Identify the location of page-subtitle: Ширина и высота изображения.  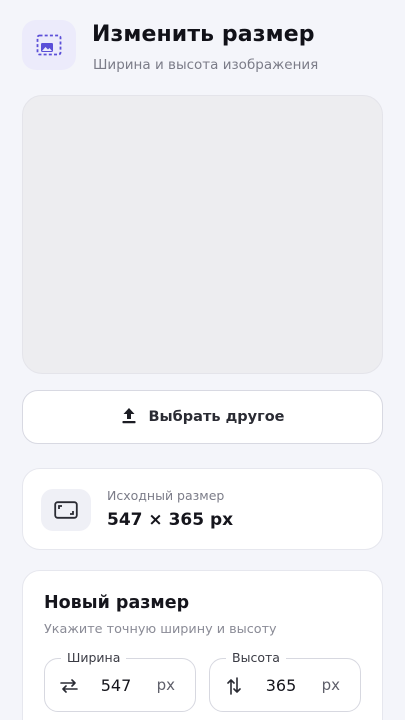
(206, 65).